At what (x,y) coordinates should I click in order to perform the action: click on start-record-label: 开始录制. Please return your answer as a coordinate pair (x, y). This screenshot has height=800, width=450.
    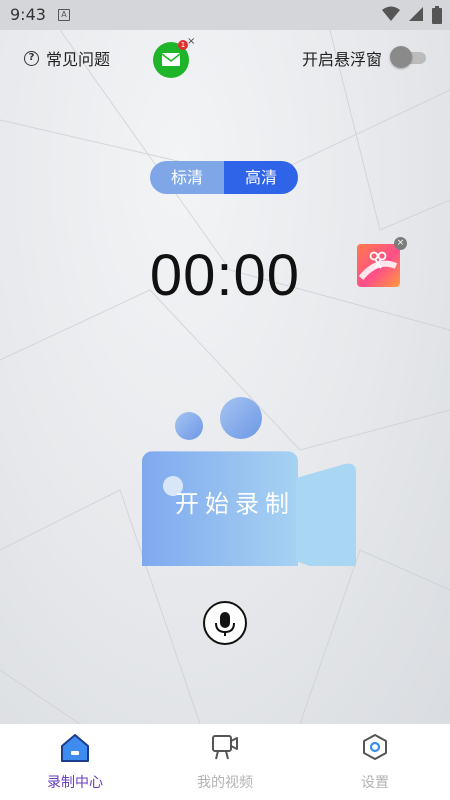
    Looking at the image, I should click on (235, 504).